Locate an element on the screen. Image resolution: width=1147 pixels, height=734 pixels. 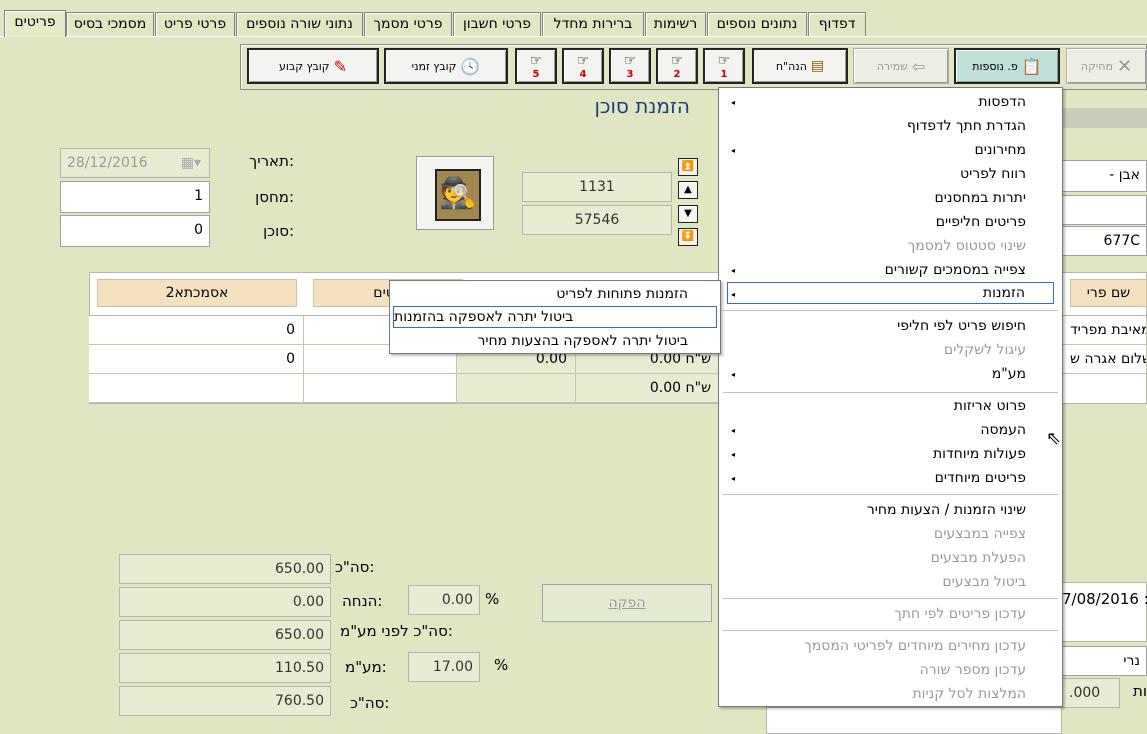
agent-field: 0 is located at coordinates (135, 231).